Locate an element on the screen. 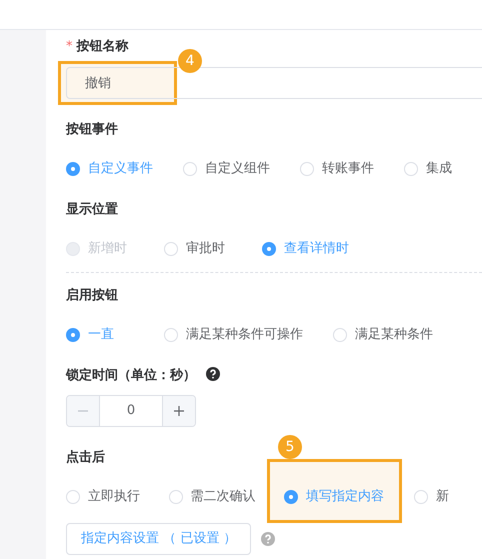  field-label: 锁定时间（单位：秒） is located at coordinates (131, 375).